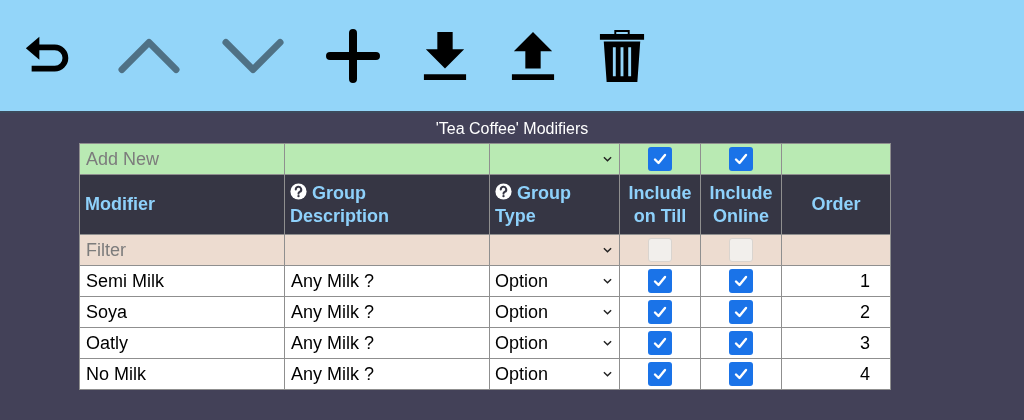 This screenshot has height=420, width=1024. Describe the element at coordinates (741, 204) in the screenshot. I see `column-header: Include Online` at that location.